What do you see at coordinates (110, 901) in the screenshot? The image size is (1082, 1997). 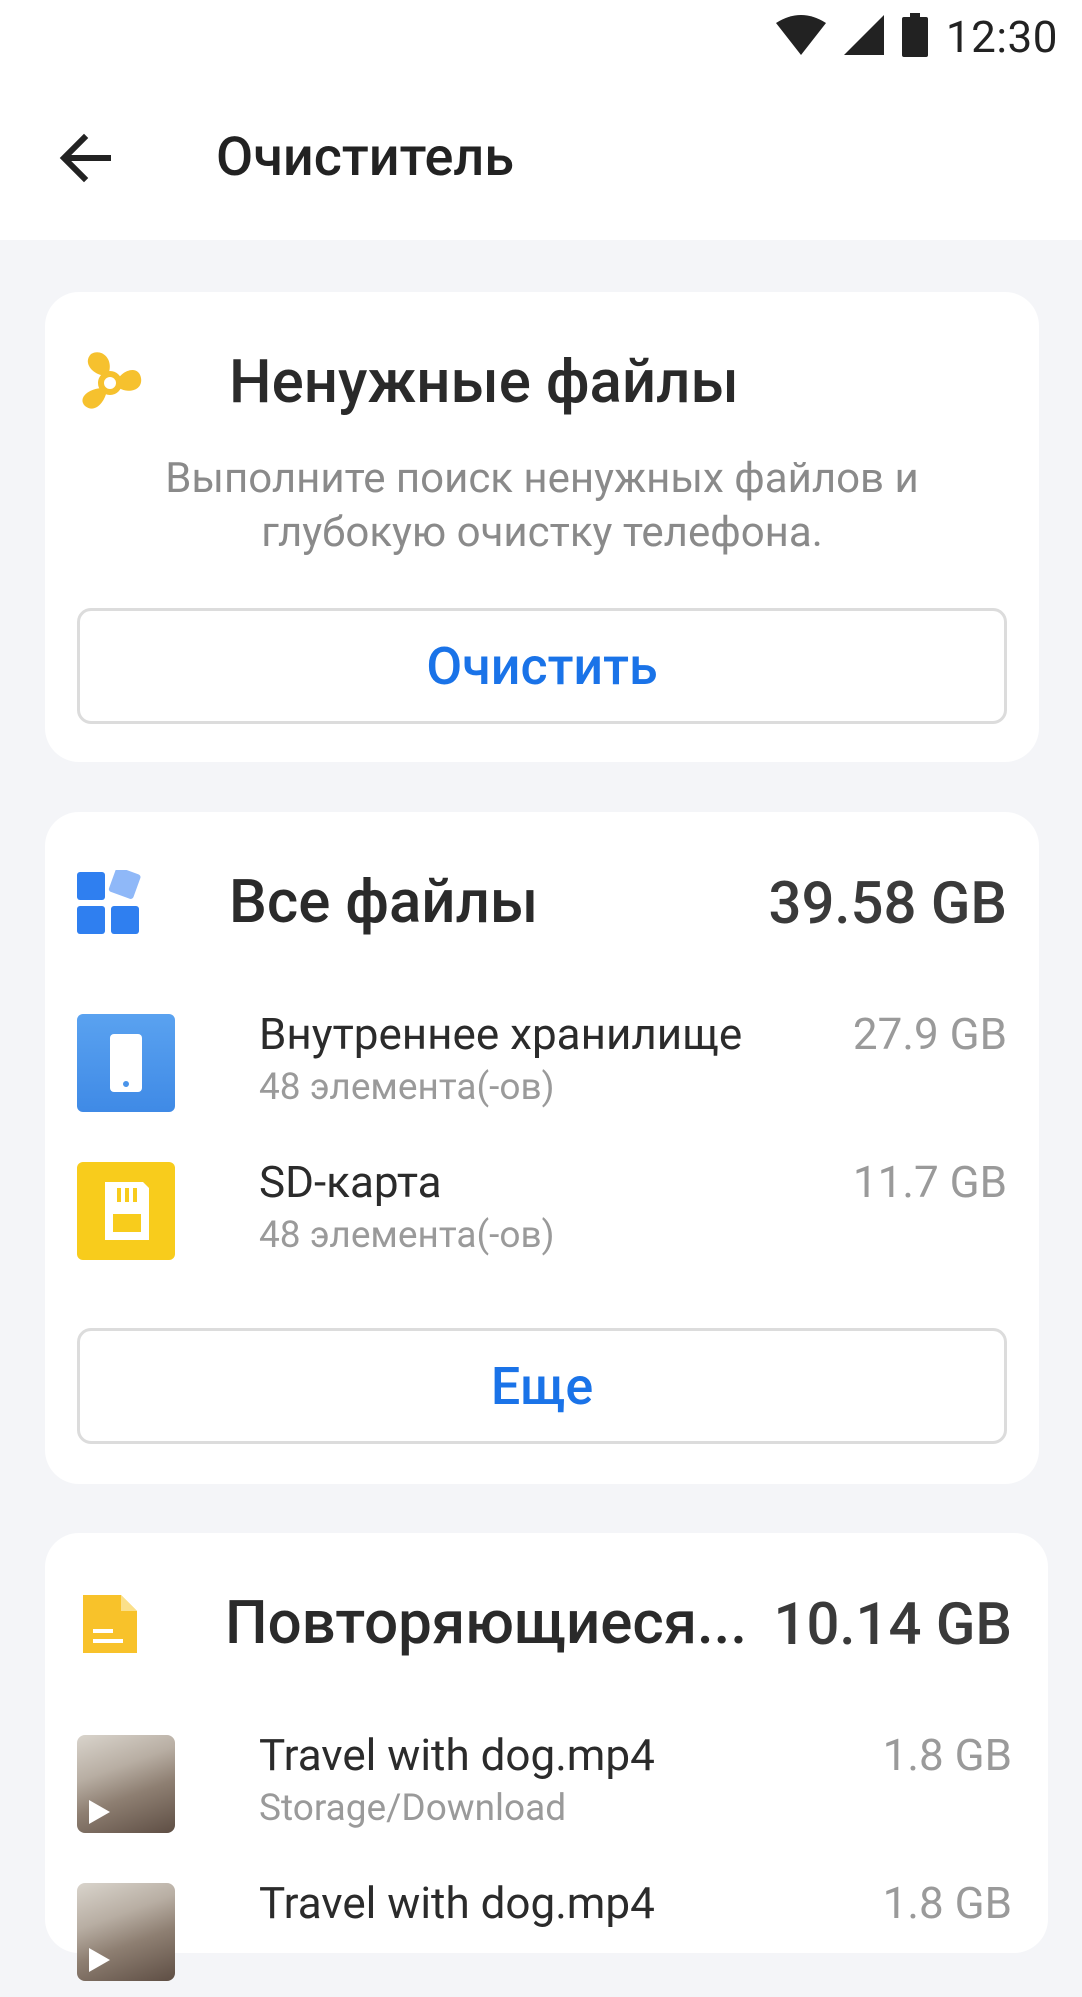 I see `apps-grid-icon` at bounding box center [110, 901].